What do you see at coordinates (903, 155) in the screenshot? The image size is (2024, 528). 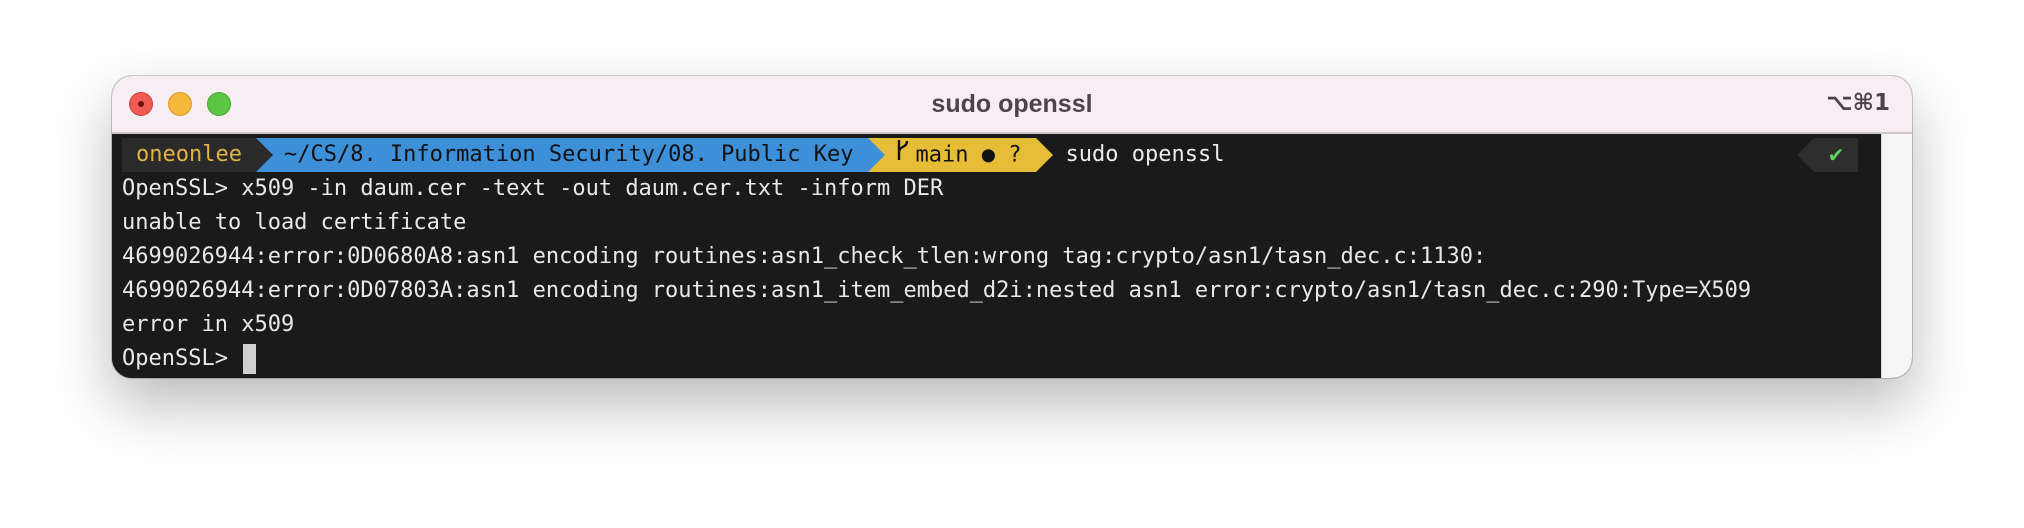 I see `git-branch-icon` at bounding box center [903, 155].